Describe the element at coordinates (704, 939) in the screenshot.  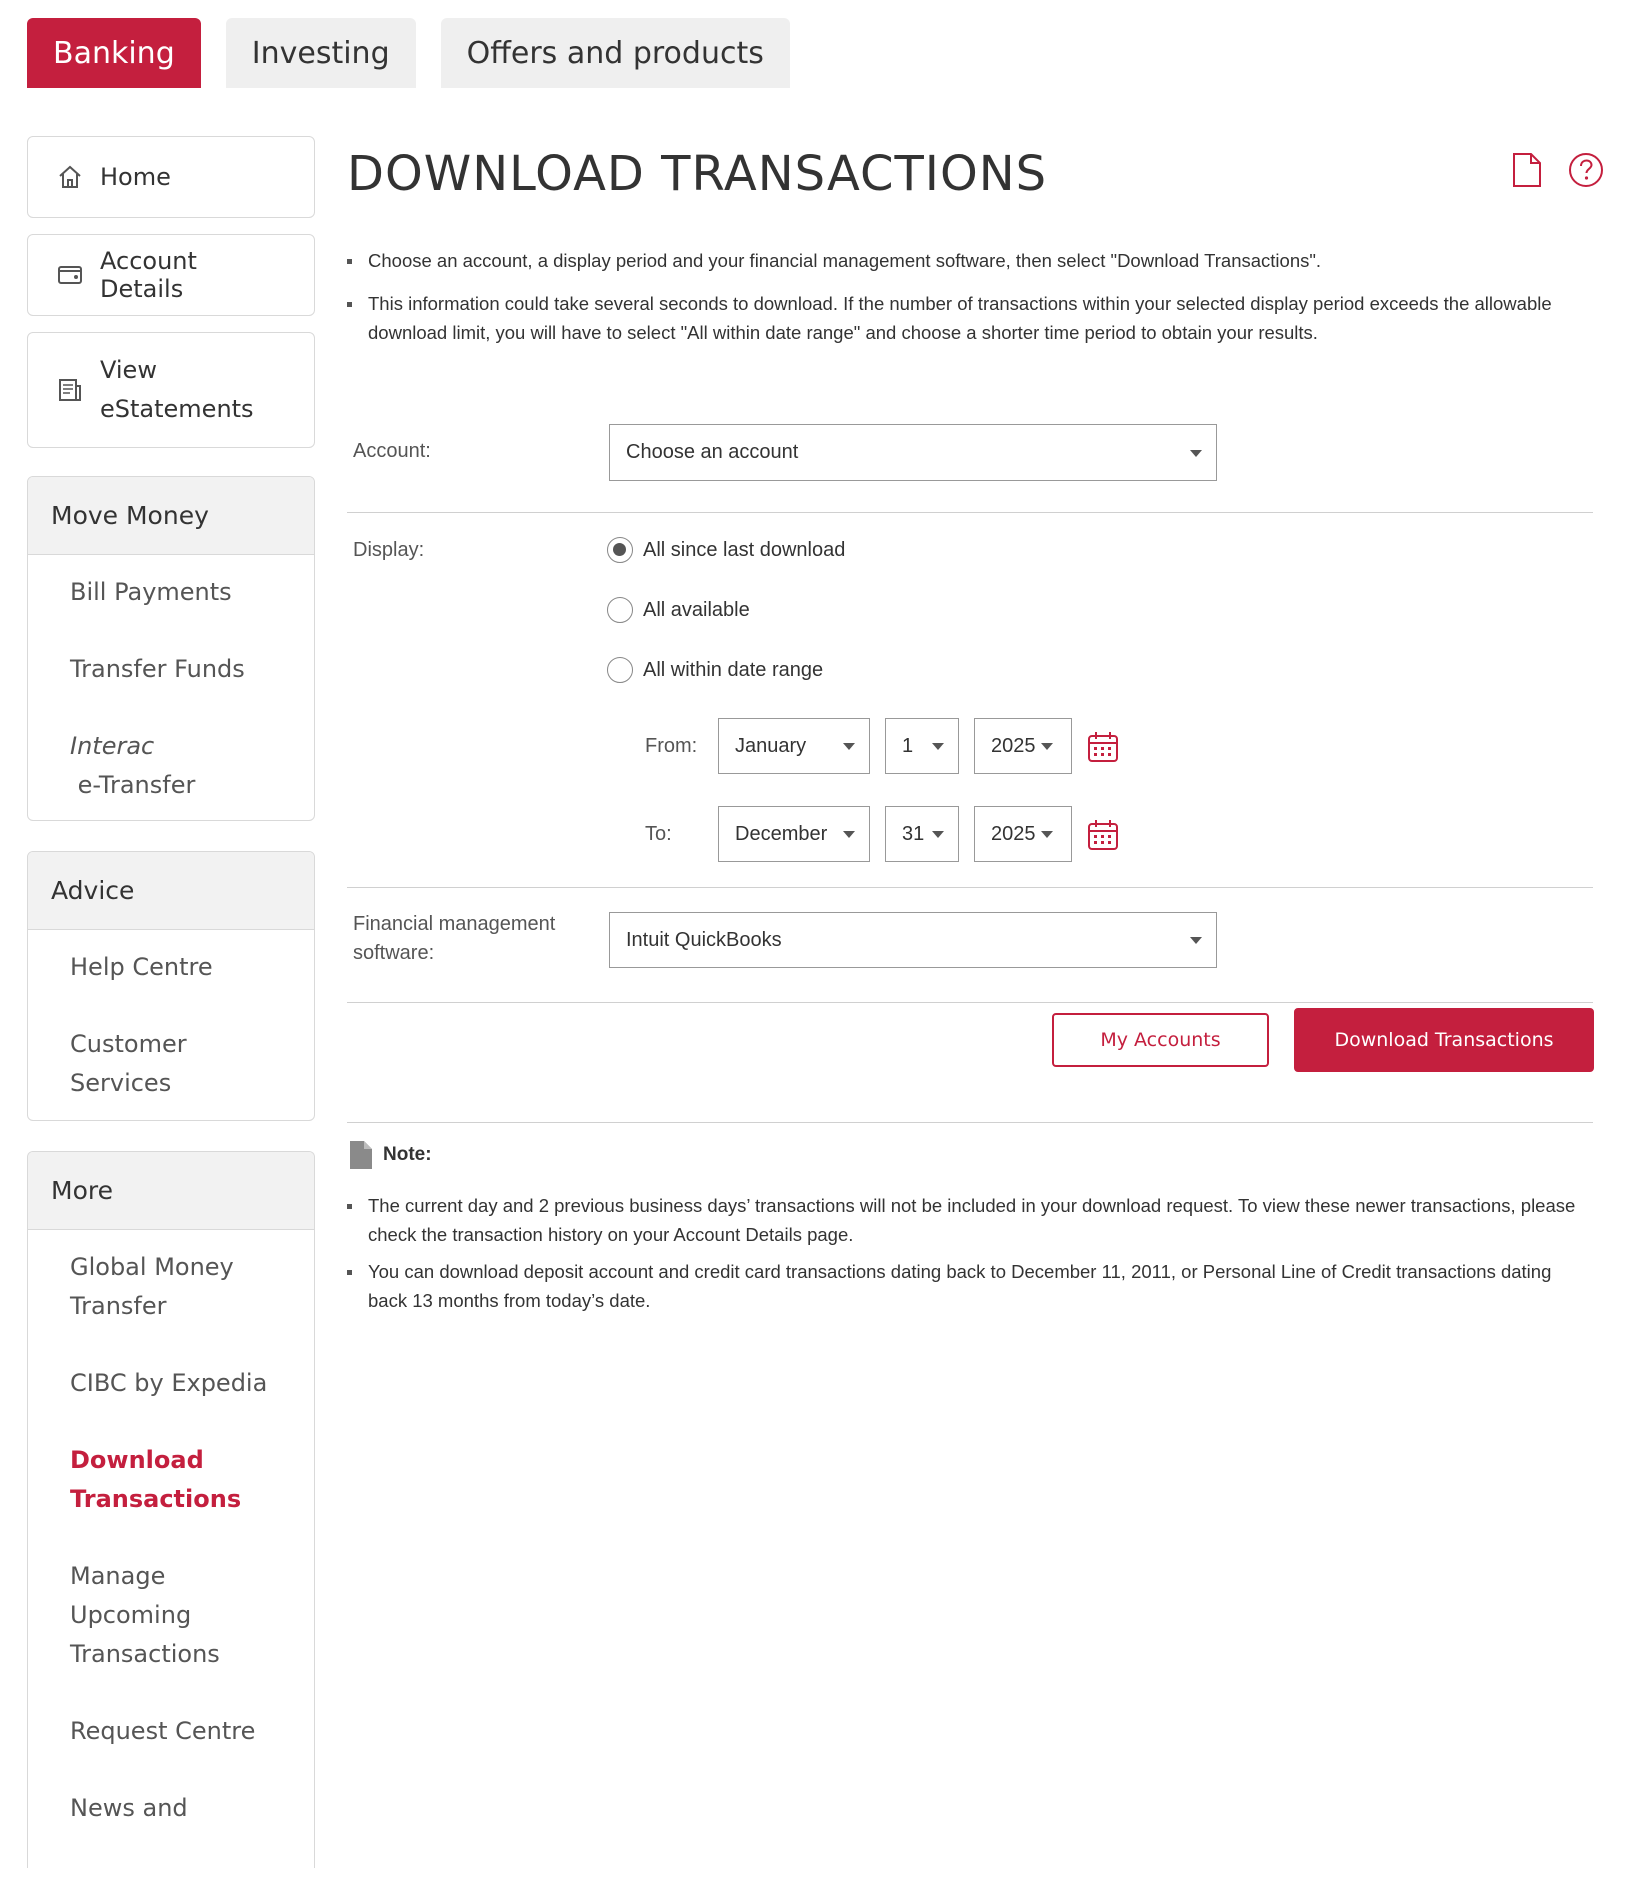
I see `software-select-value: Intuit QuickBooks` at that location.